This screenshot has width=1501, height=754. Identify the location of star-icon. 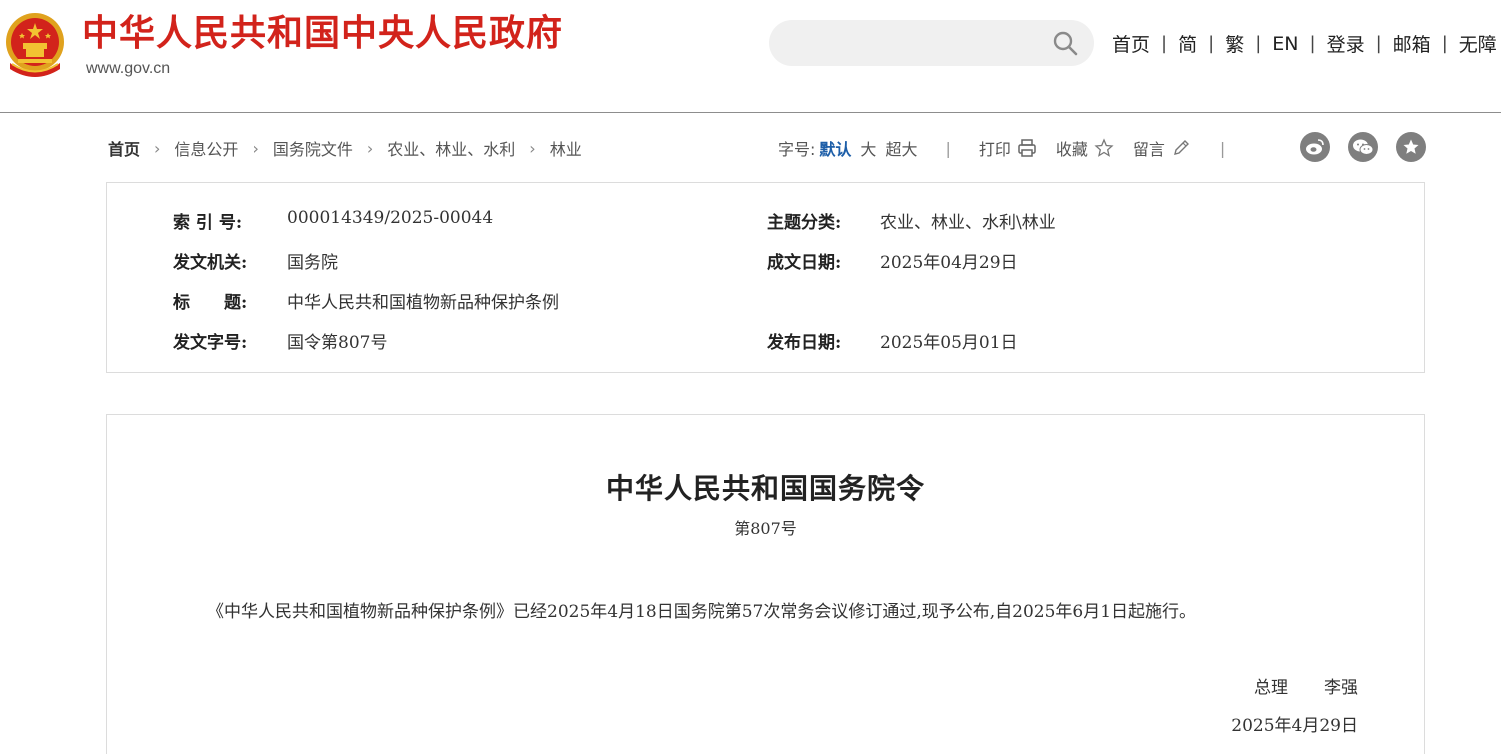
(1104, 147).